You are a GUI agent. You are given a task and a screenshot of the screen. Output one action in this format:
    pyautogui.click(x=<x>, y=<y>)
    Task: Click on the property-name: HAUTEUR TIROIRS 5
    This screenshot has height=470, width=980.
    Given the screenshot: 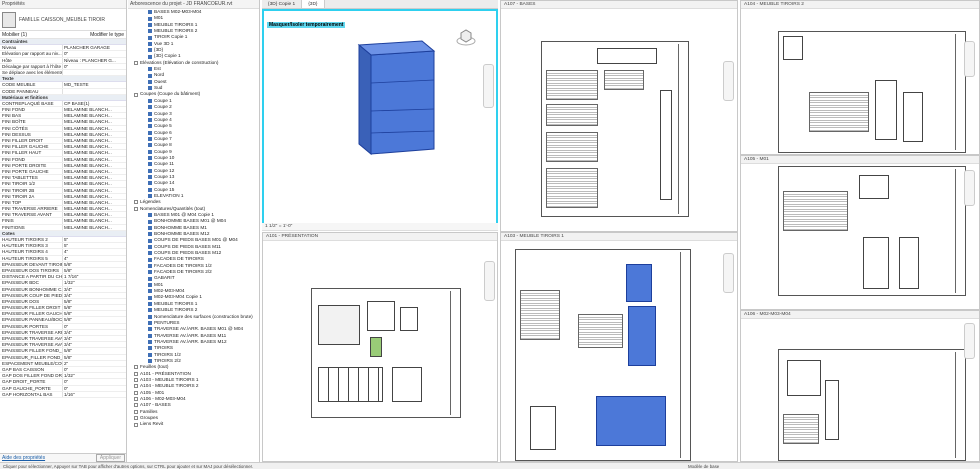 What is the action you would take?
    pyautogui.click(x=31, y=258)
    